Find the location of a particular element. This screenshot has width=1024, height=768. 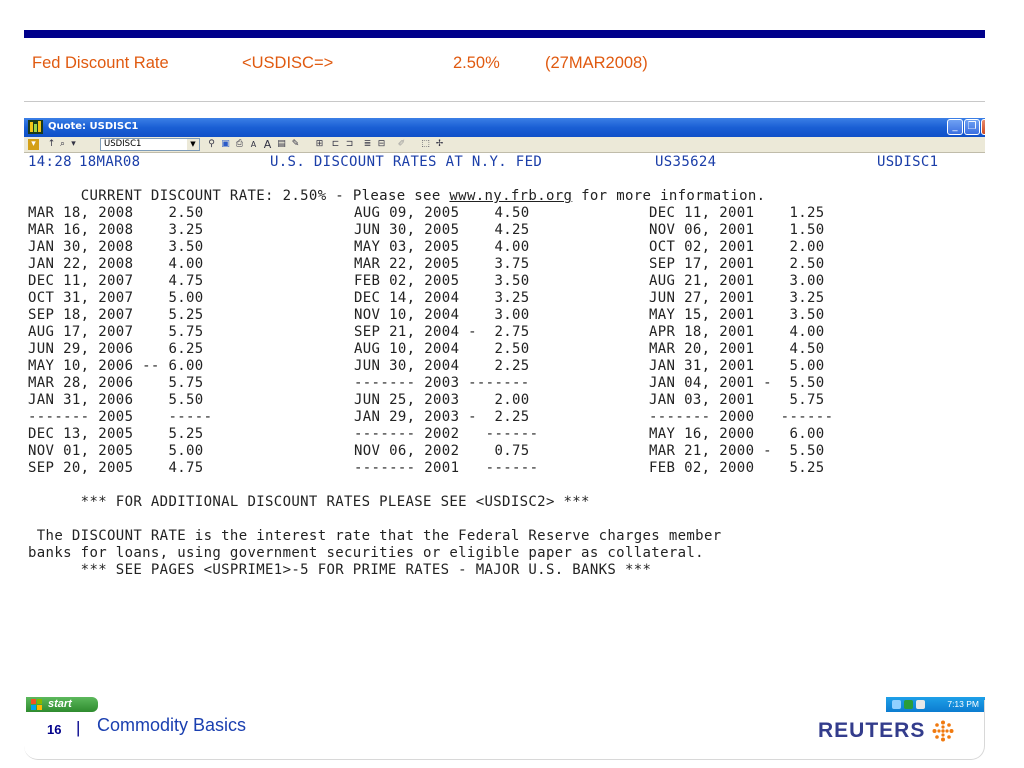

rate-cell: AUG 21, 2001 3.00 is located at coordinates (737, 281).